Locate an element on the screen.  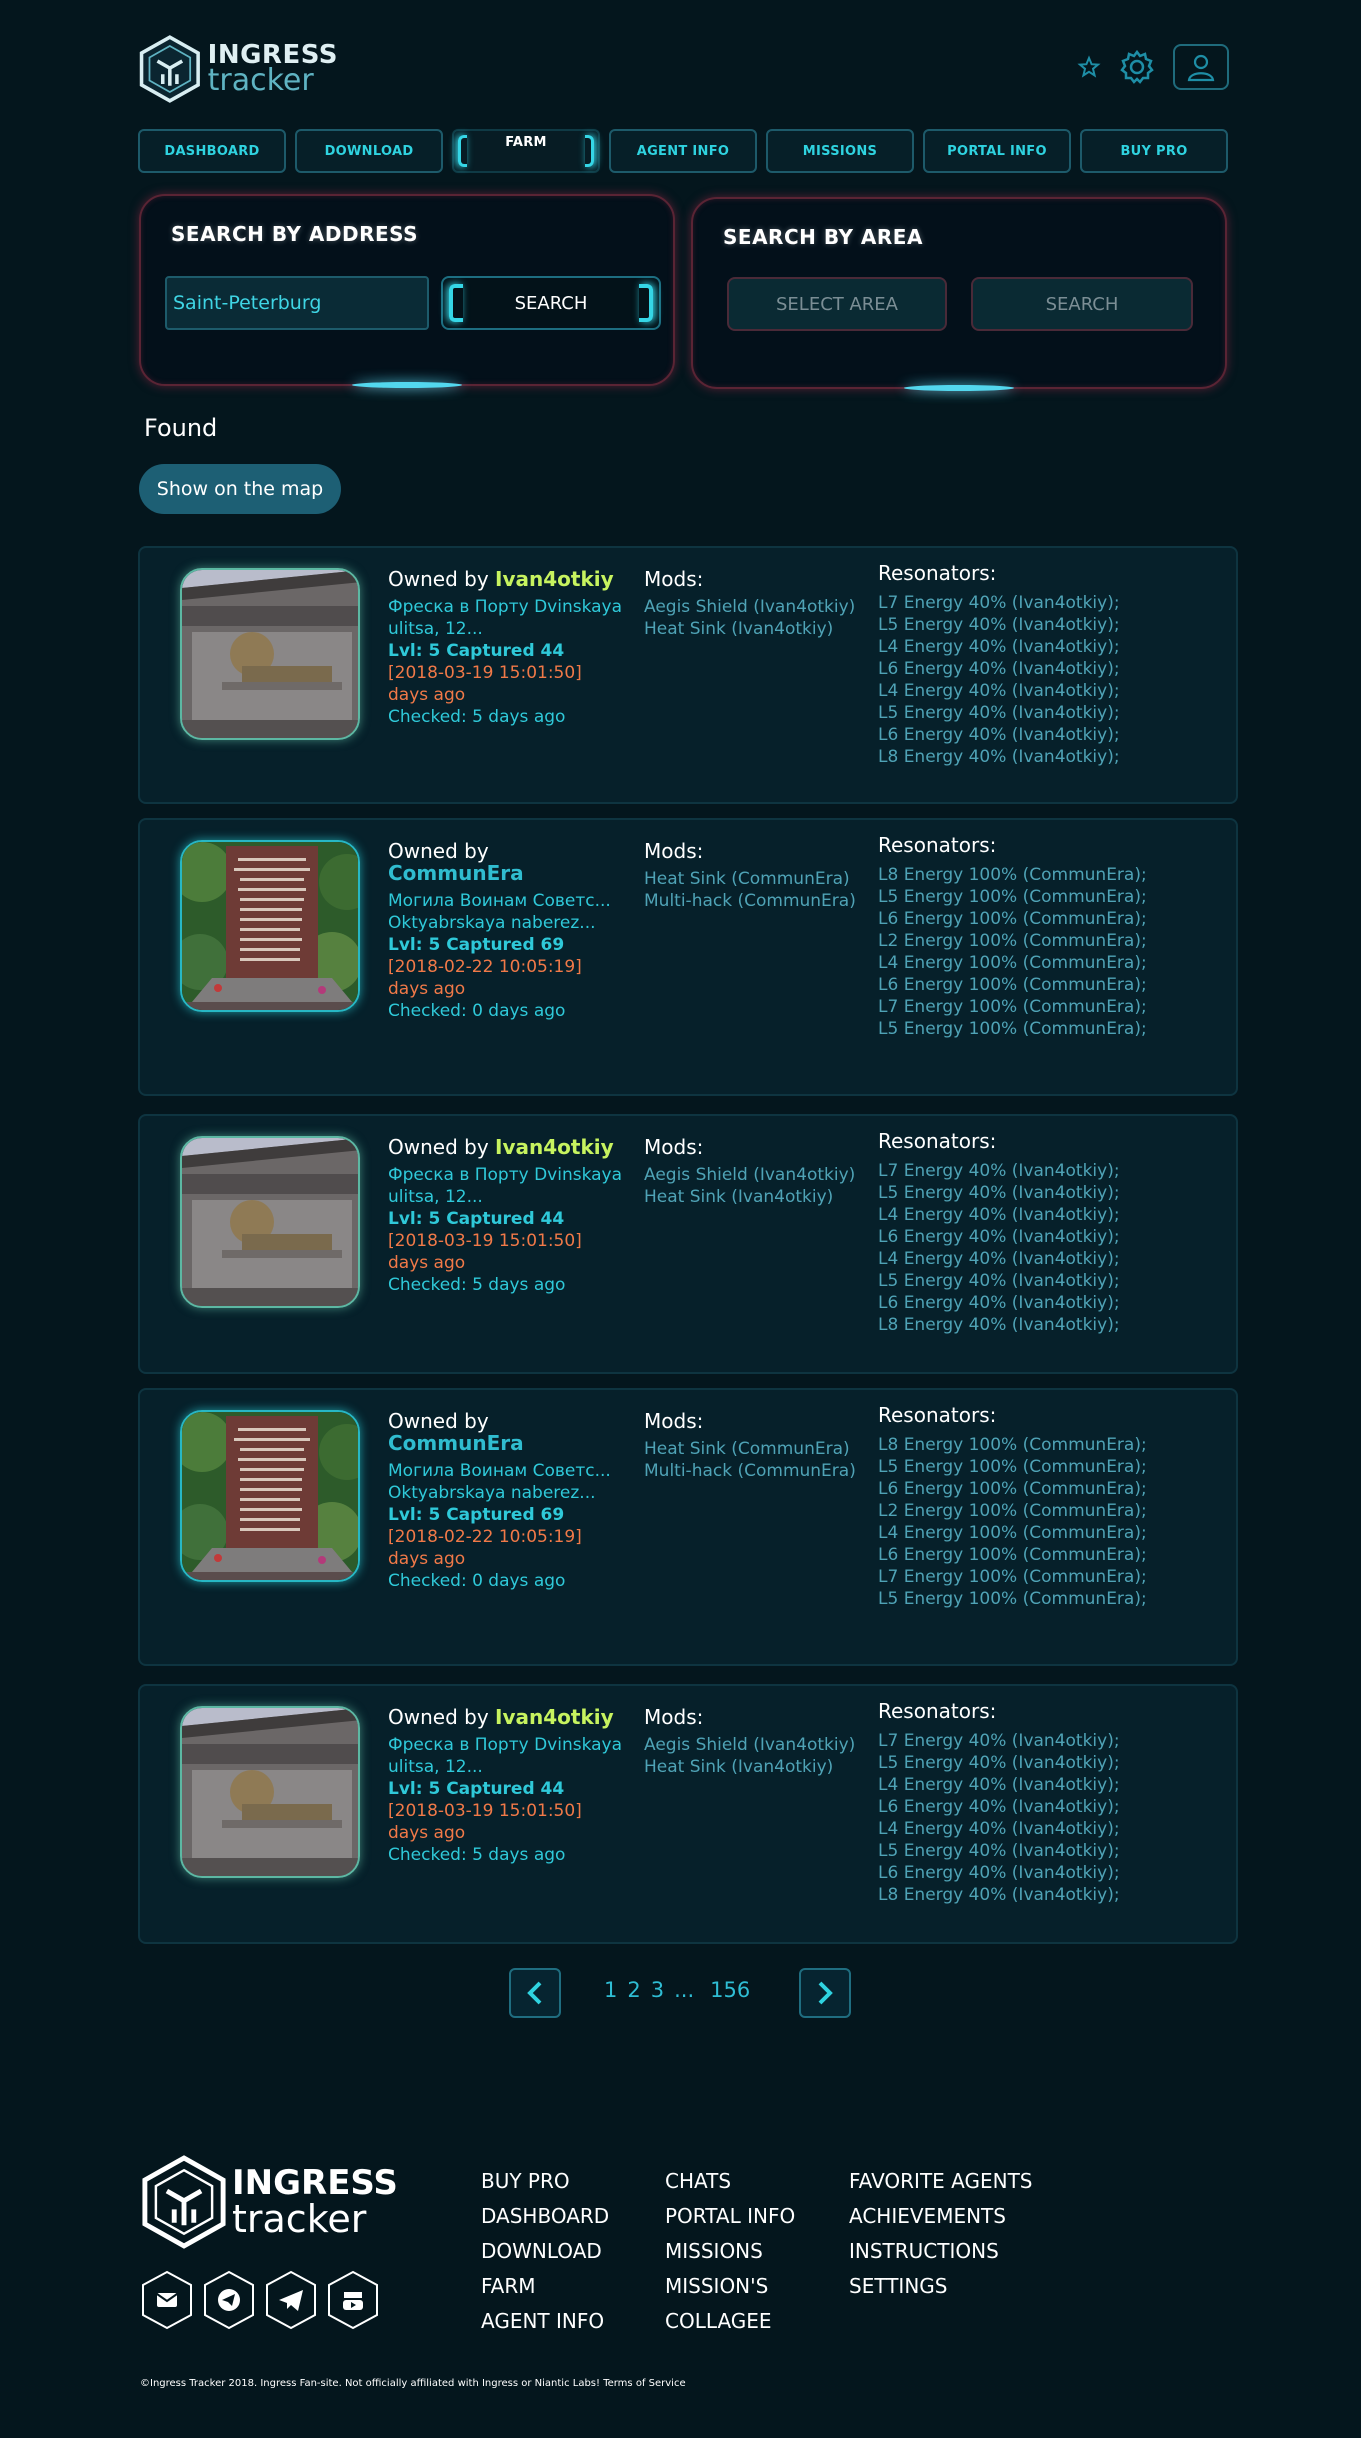
address-input is located at coordinates (297, 303).